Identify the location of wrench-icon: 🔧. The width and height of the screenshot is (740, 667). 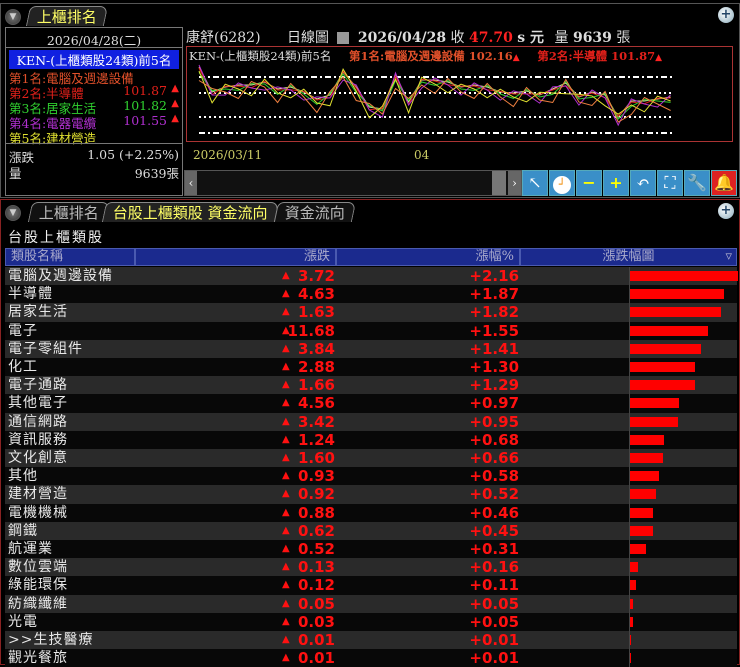
(697, 183).